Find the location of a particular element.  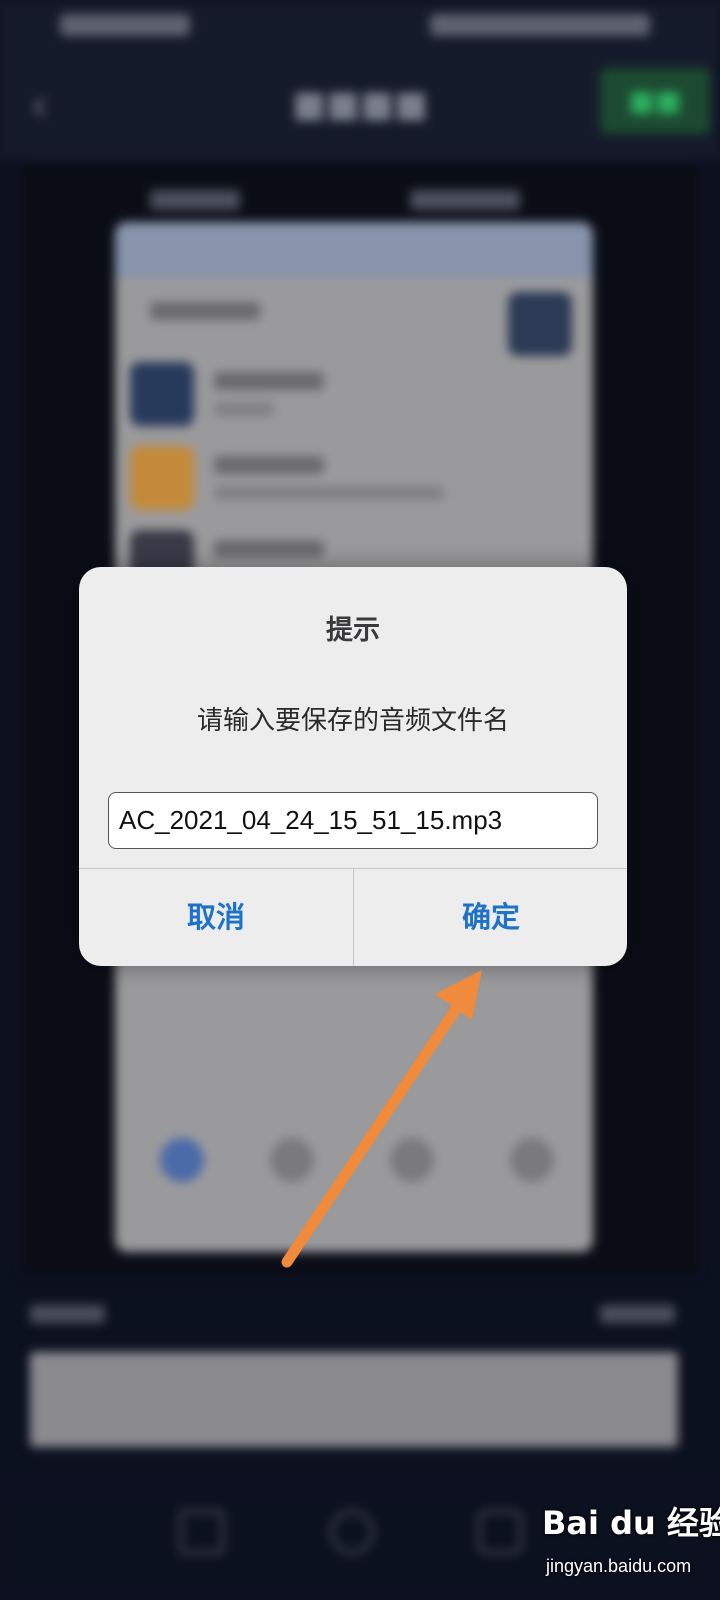

timeline-strip is located at coordinates (354, 1399).